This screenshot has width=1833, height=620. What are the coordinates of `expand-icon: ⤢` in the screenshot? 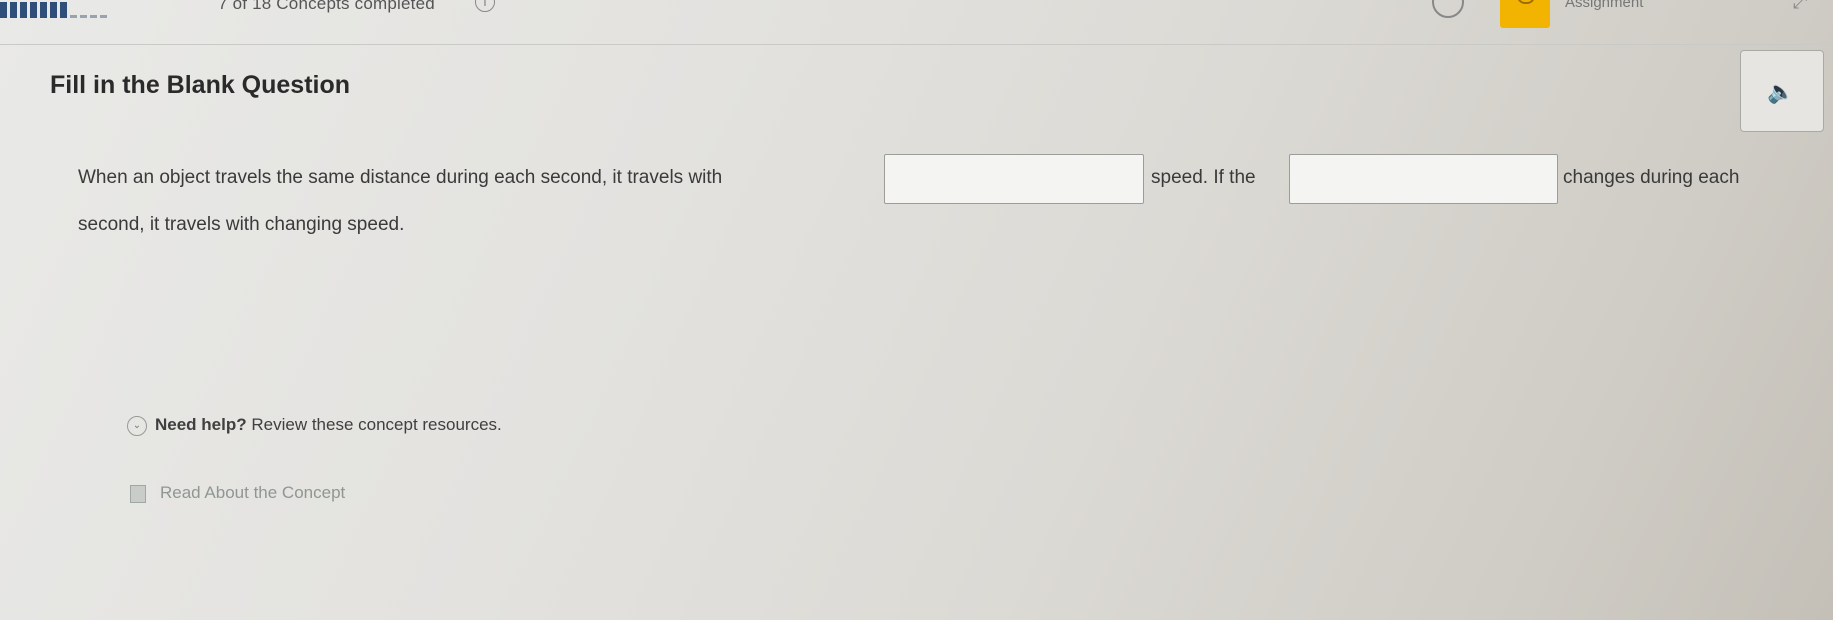 It's located at (1800, 6).